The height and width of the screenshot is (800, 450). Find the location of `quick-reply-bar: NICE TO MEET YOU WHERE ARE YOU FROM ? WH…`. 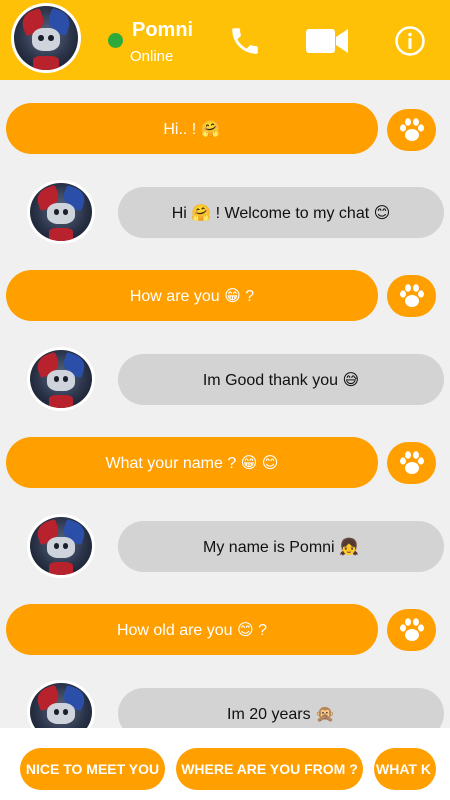

quick-reply-bar: NICE TO MEET YOU WHERE ARE YOU FROM ? WH… is located at coordinates (225, 764).